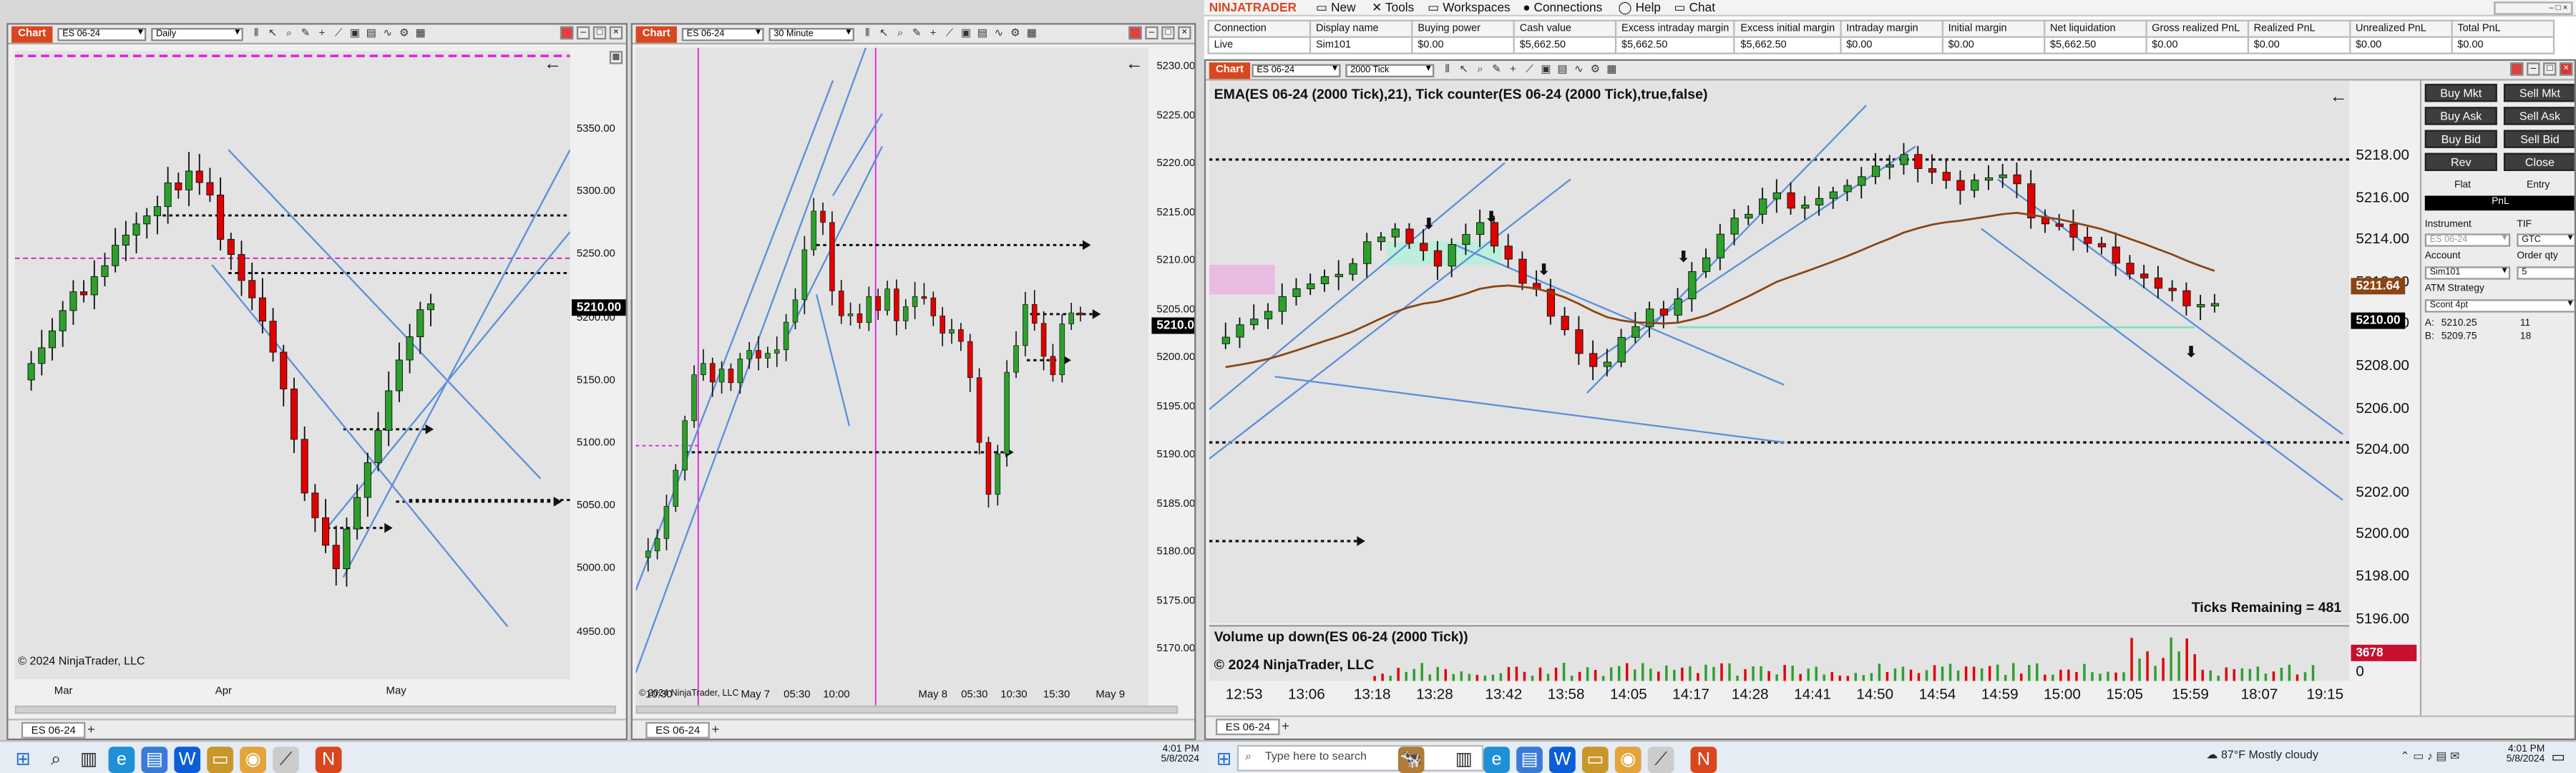 This screenshot has height=773, width=2576. I want to click on search-icon: ⌕, so click(56, 760).